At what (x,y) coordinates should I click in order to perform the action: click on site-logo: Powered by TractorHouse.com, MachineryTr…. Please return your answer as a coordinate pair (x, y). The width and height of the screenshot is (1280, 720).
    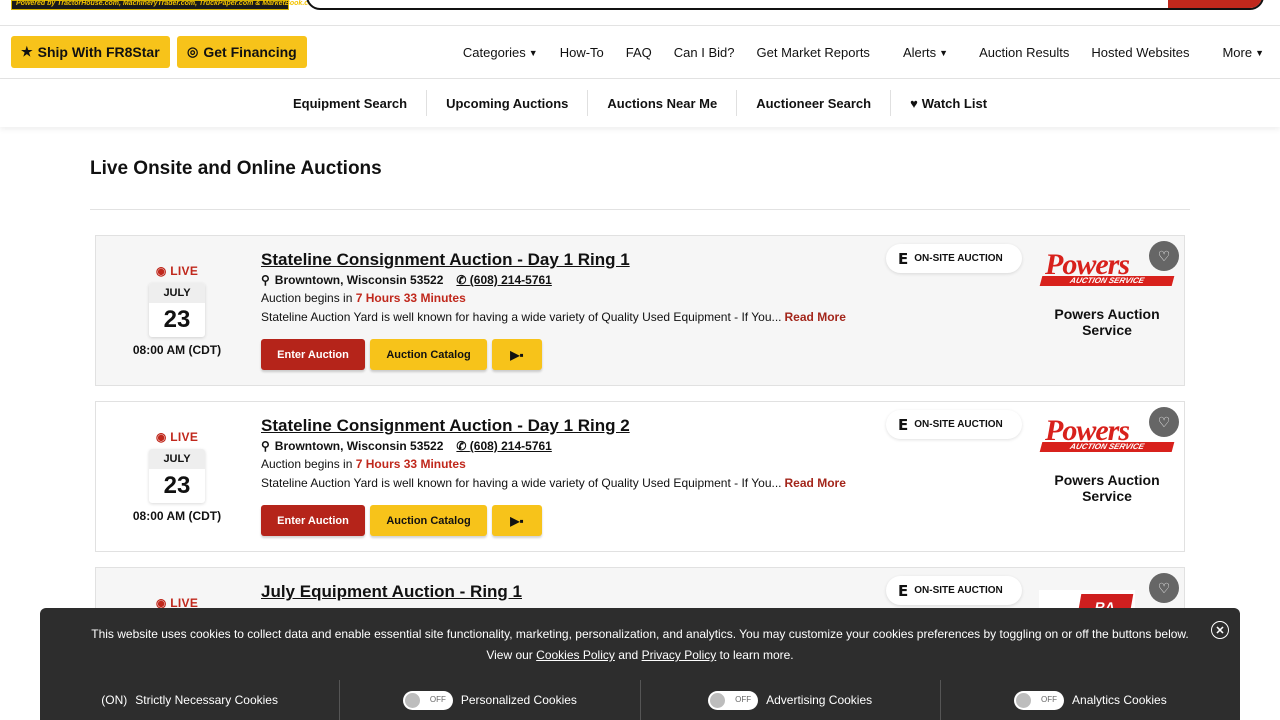
    Looking at the image, I should click on (165, 5).